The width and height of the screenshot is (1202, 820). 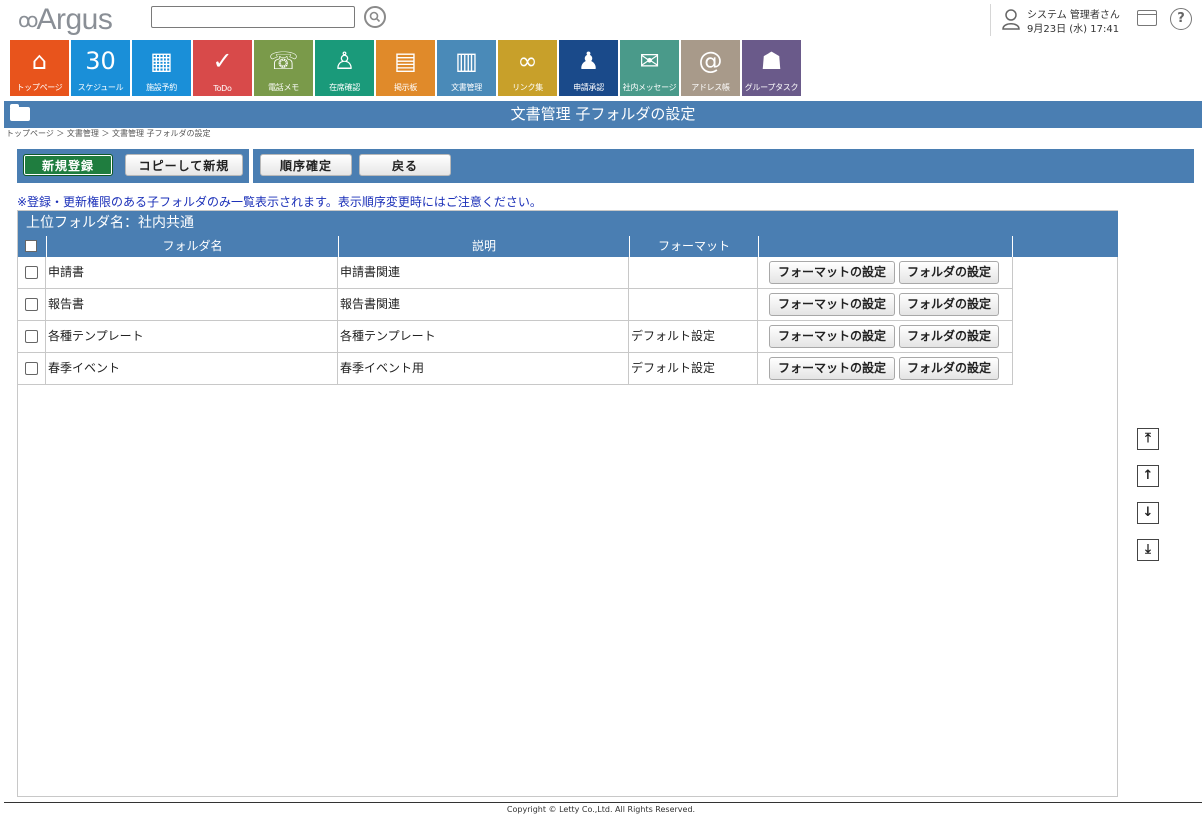 I want to click on table-row: 春季イベント 春季イベント用 デフォルト設定 フォーマットの設定 フォルダの設定, so click(x=515, y=369).